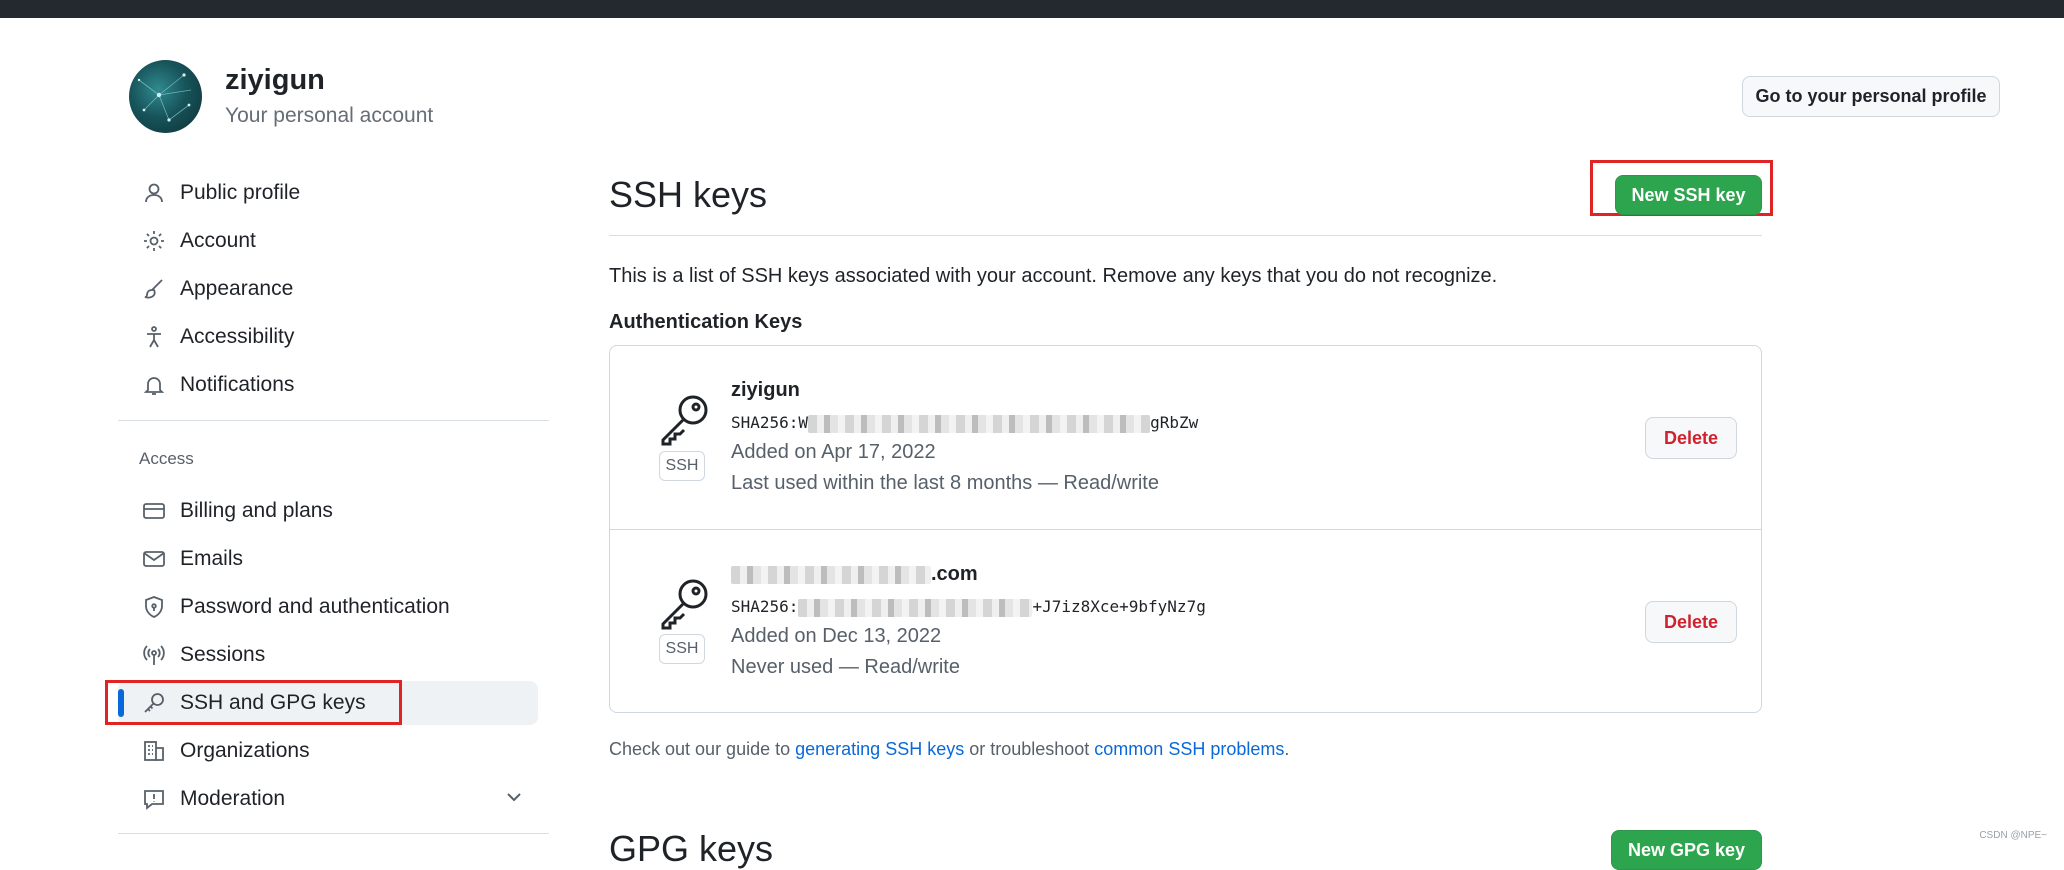 This screenshot has height=870, width=2064. I want to click on sidebar-item-label: Account, so click(218, 240).